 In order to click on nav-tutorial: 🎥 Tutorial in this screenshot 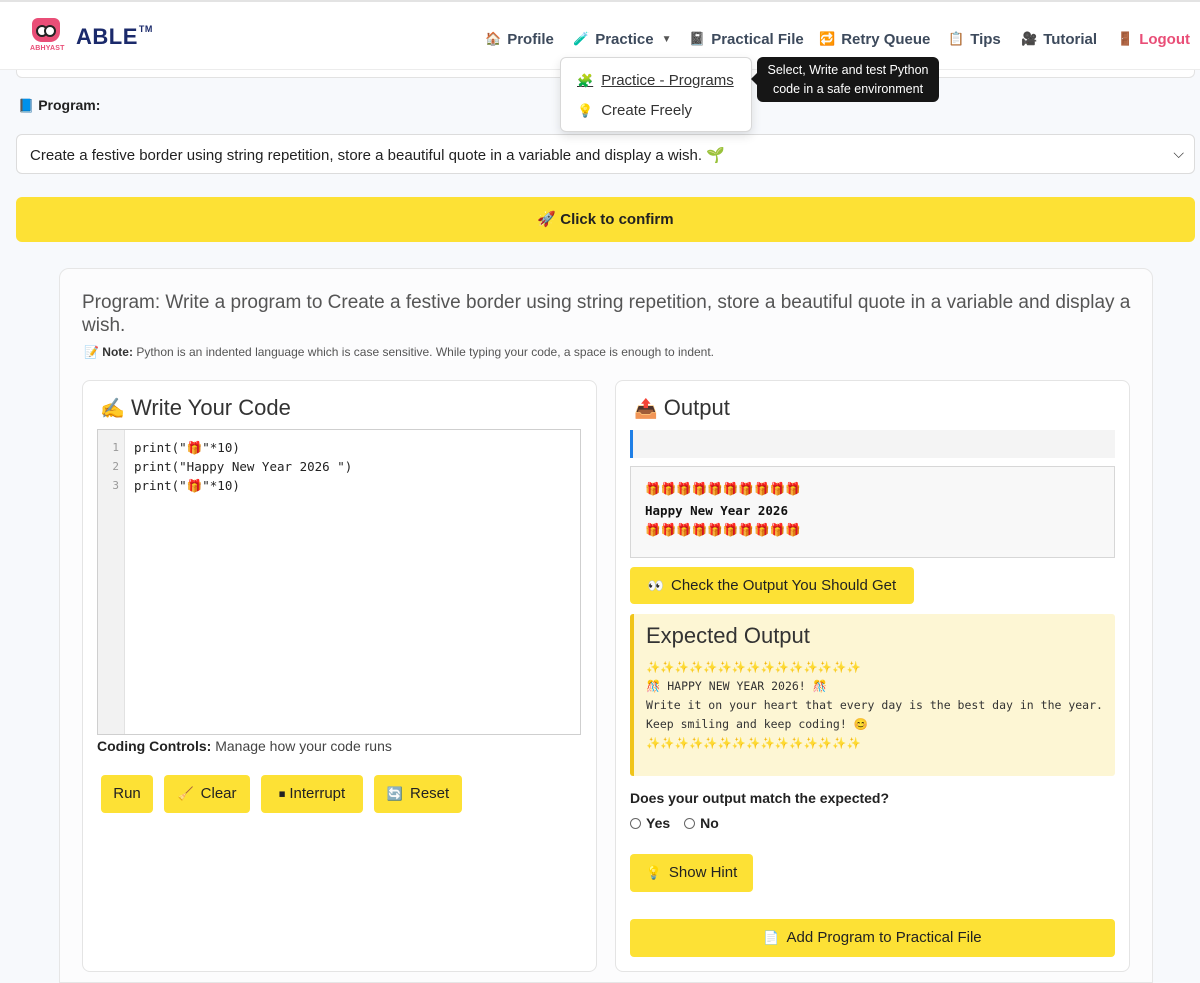, I will do `click(1059, 39)`.